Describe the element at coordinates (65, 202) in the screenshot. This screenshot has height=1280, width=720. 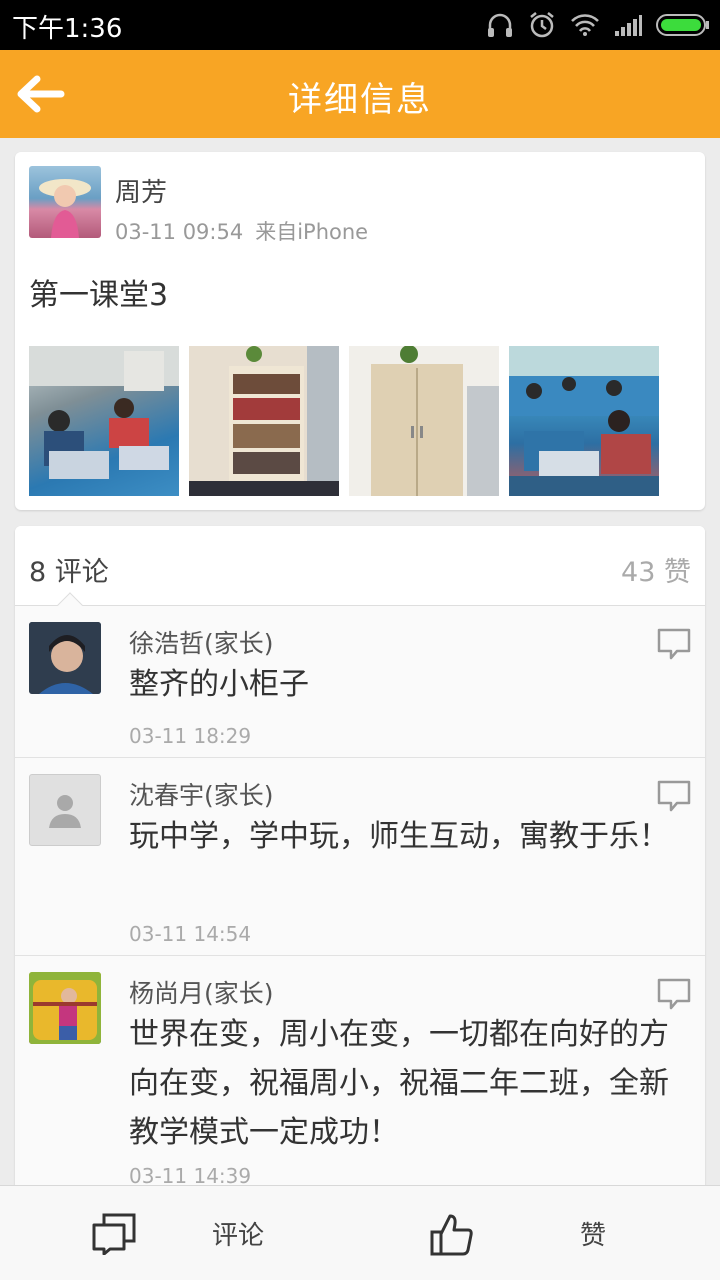
I see `author-avatar` at that location.